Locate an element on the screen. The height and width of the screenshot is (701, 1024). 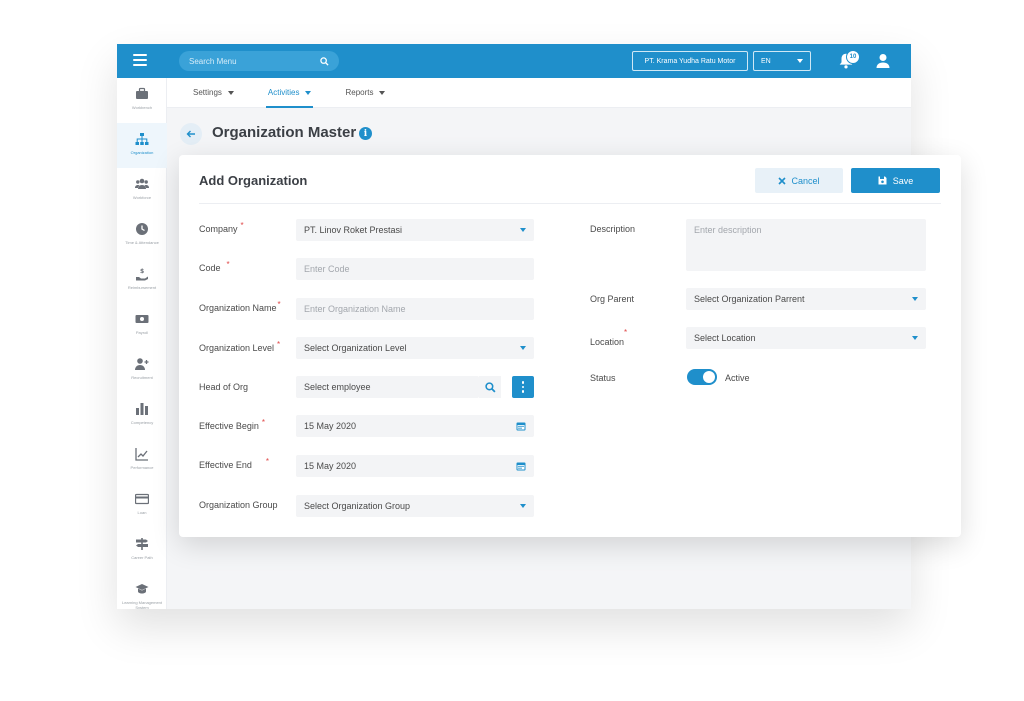
company-value: PT. Linov Roket Prestasi is located at coordinates (353, 230).